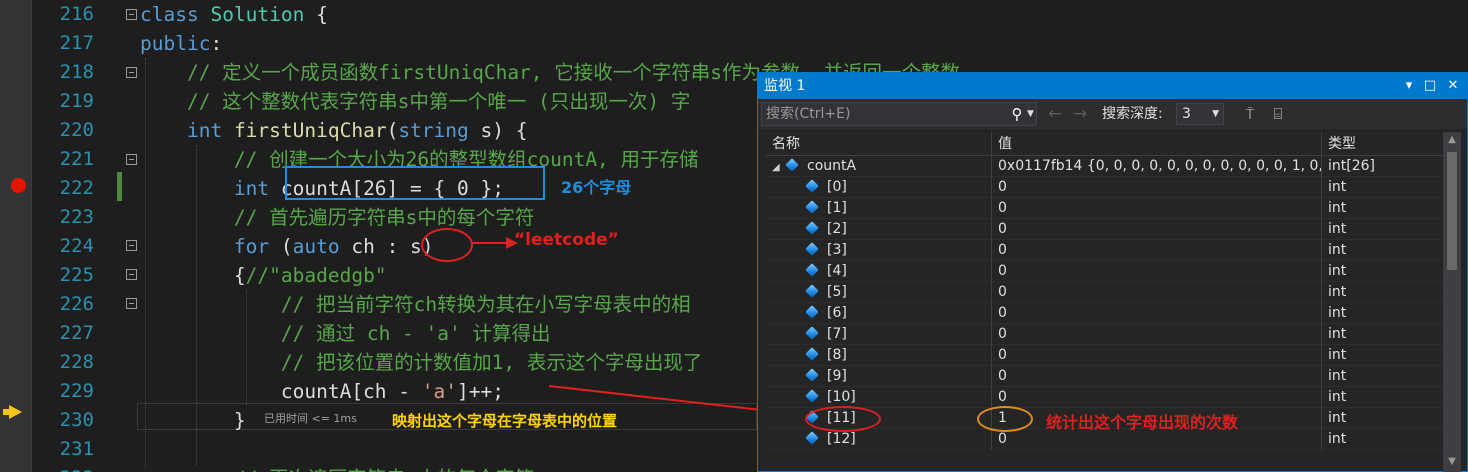 The image size is (1468, 472). I want to click on search-input: 搜索(Ctrl+E) ⚲ ▼, so click(899, 114).